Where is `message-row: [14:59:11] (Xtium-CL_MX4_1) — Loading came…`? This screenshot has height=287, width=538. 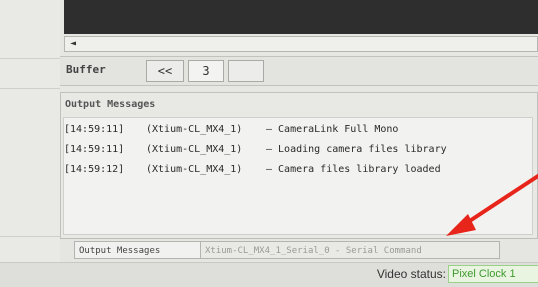
message-row: [14:59:11] (Xtium-CL_MX4_1) — Loading came… is located at coordinates (255, 149).